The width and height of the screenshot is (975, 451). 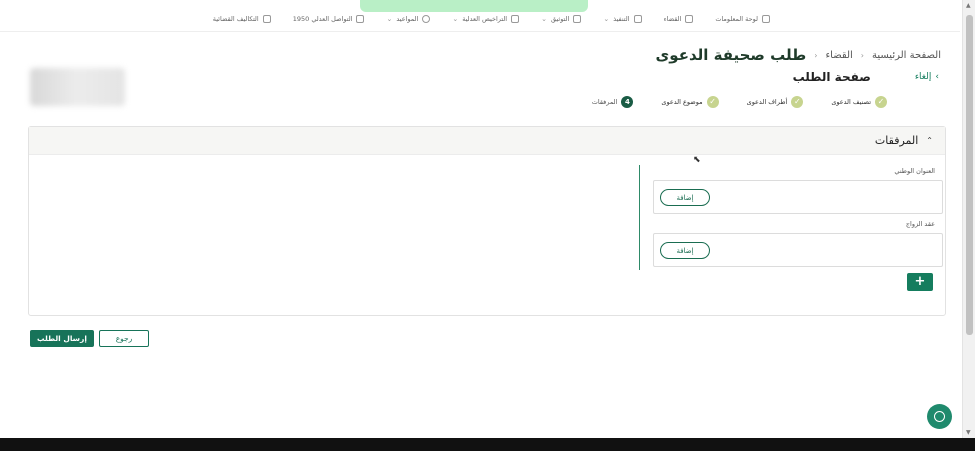 I want to click on receipt-icon, so click(x=266, y=19).